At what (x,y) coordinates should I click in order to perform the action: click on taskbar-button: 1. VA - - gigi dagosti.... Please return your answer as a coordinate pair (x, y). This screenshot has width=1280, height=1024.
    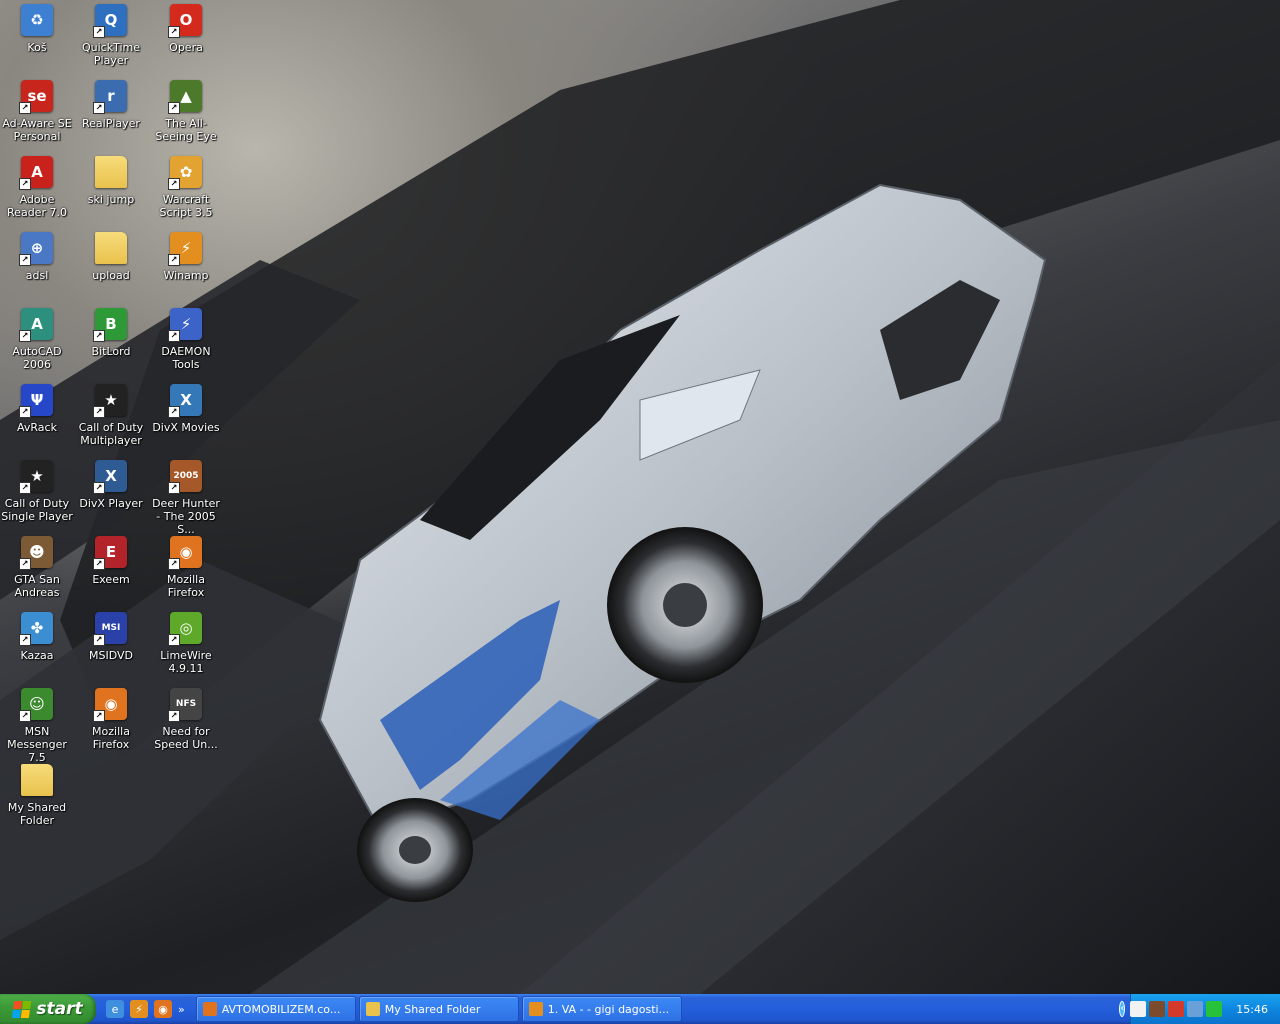
    Looking at the image, I should click on (601, 1009).